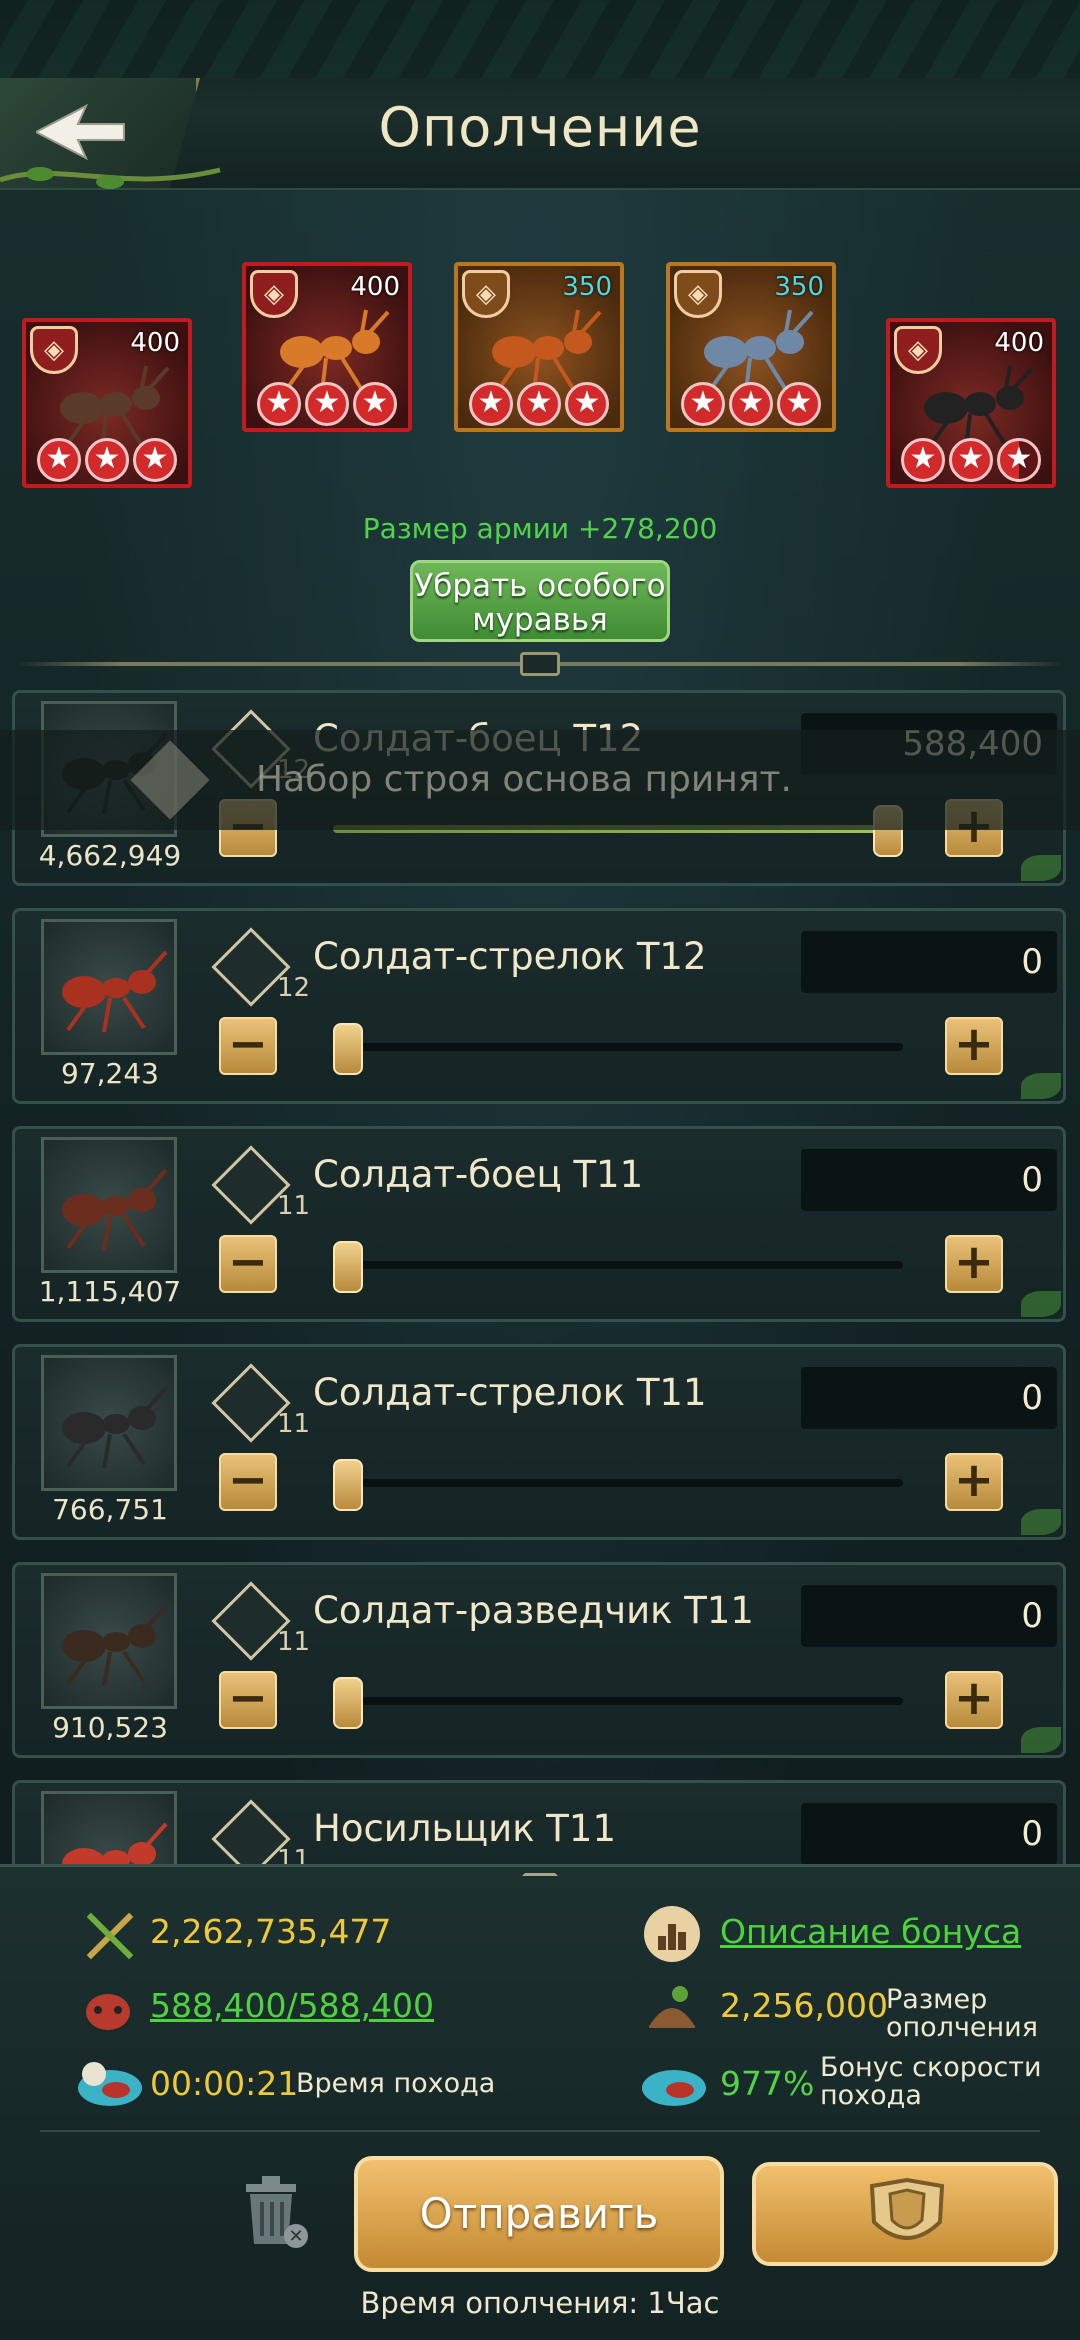 This screenshot has height=2340, width=1080. I want to click on ant-level: 350, so click(587, 287).